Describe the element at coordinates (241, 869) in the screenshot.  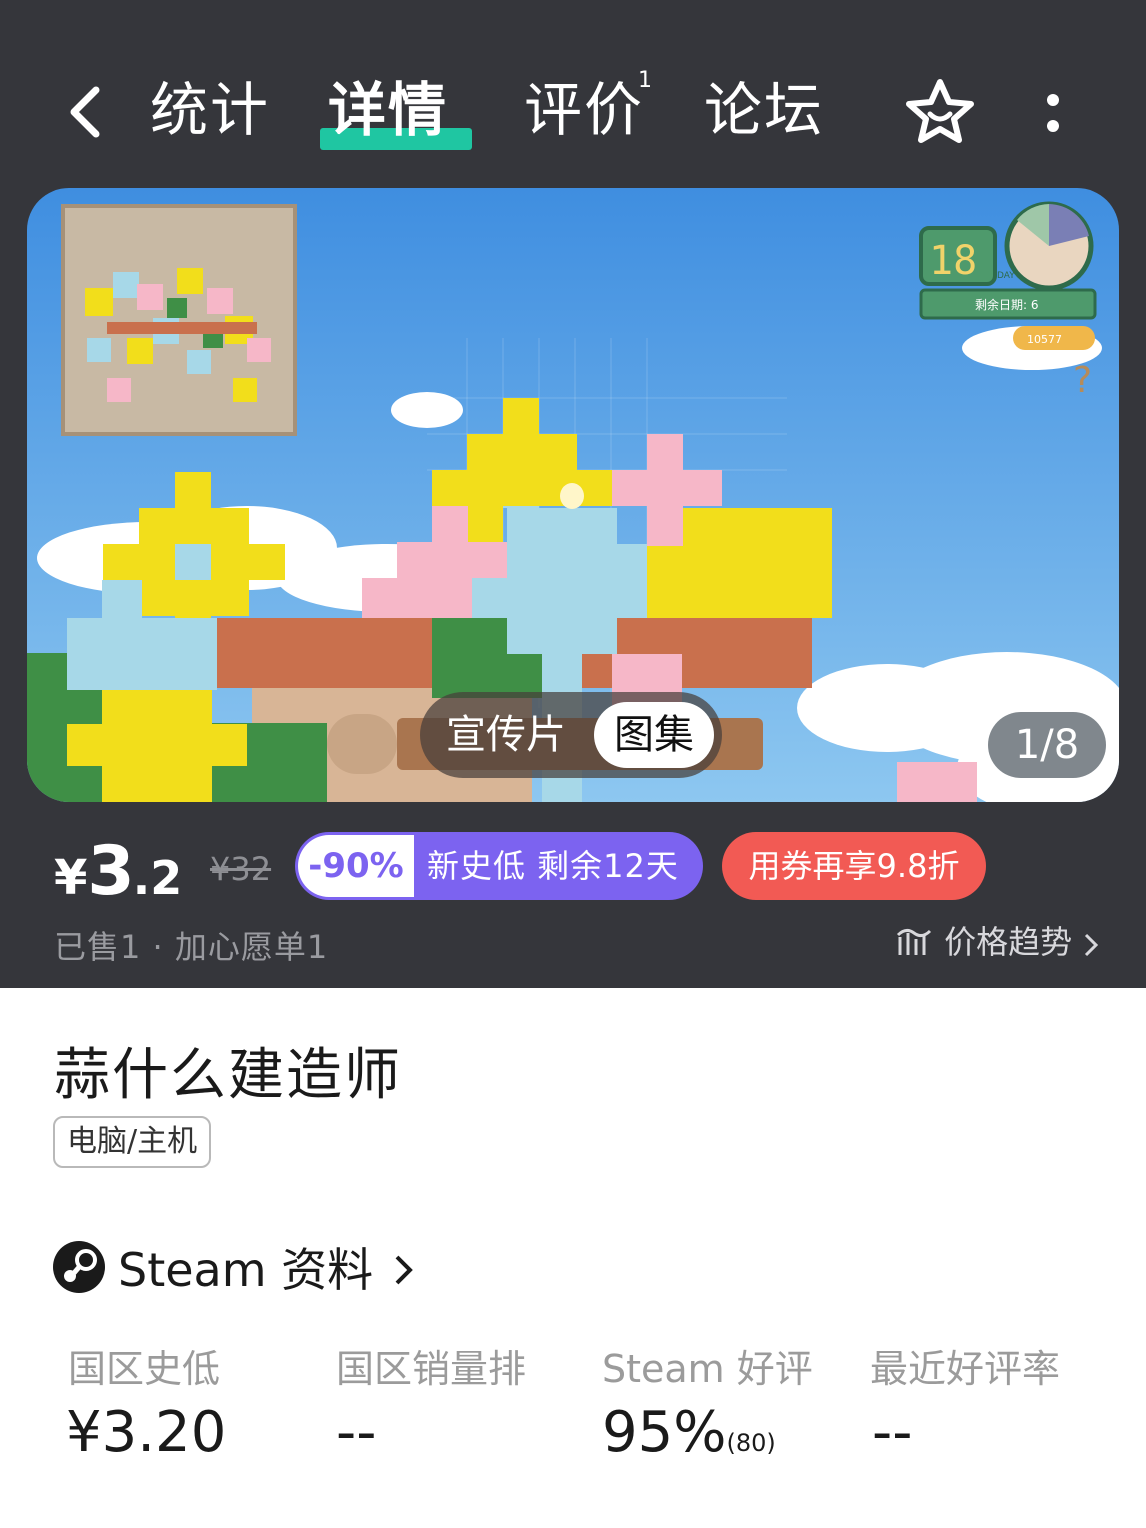
I see `original-price: ¥32` at that location.